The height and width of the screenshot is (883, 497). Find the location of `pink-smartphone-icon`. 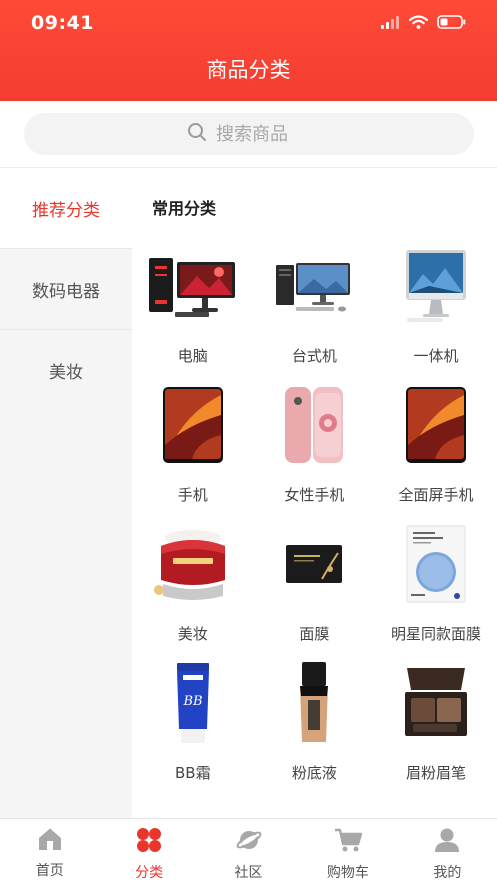

pink-smartphone-icon is located at coordinates (314, 425).